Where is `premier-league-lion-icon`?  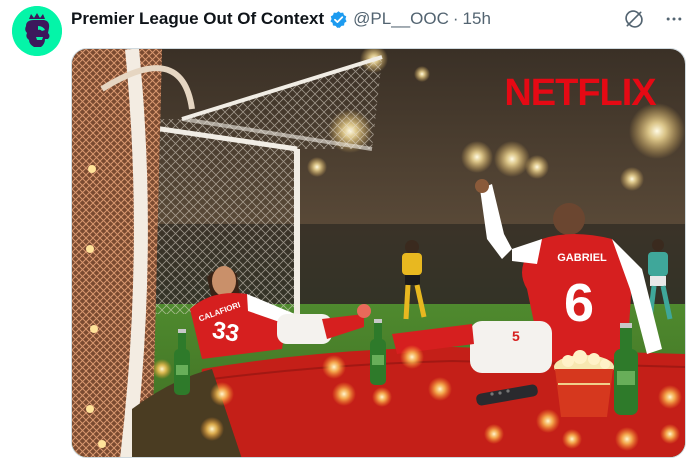
premier-league-lion-icon is located at coordinates (37, 31).